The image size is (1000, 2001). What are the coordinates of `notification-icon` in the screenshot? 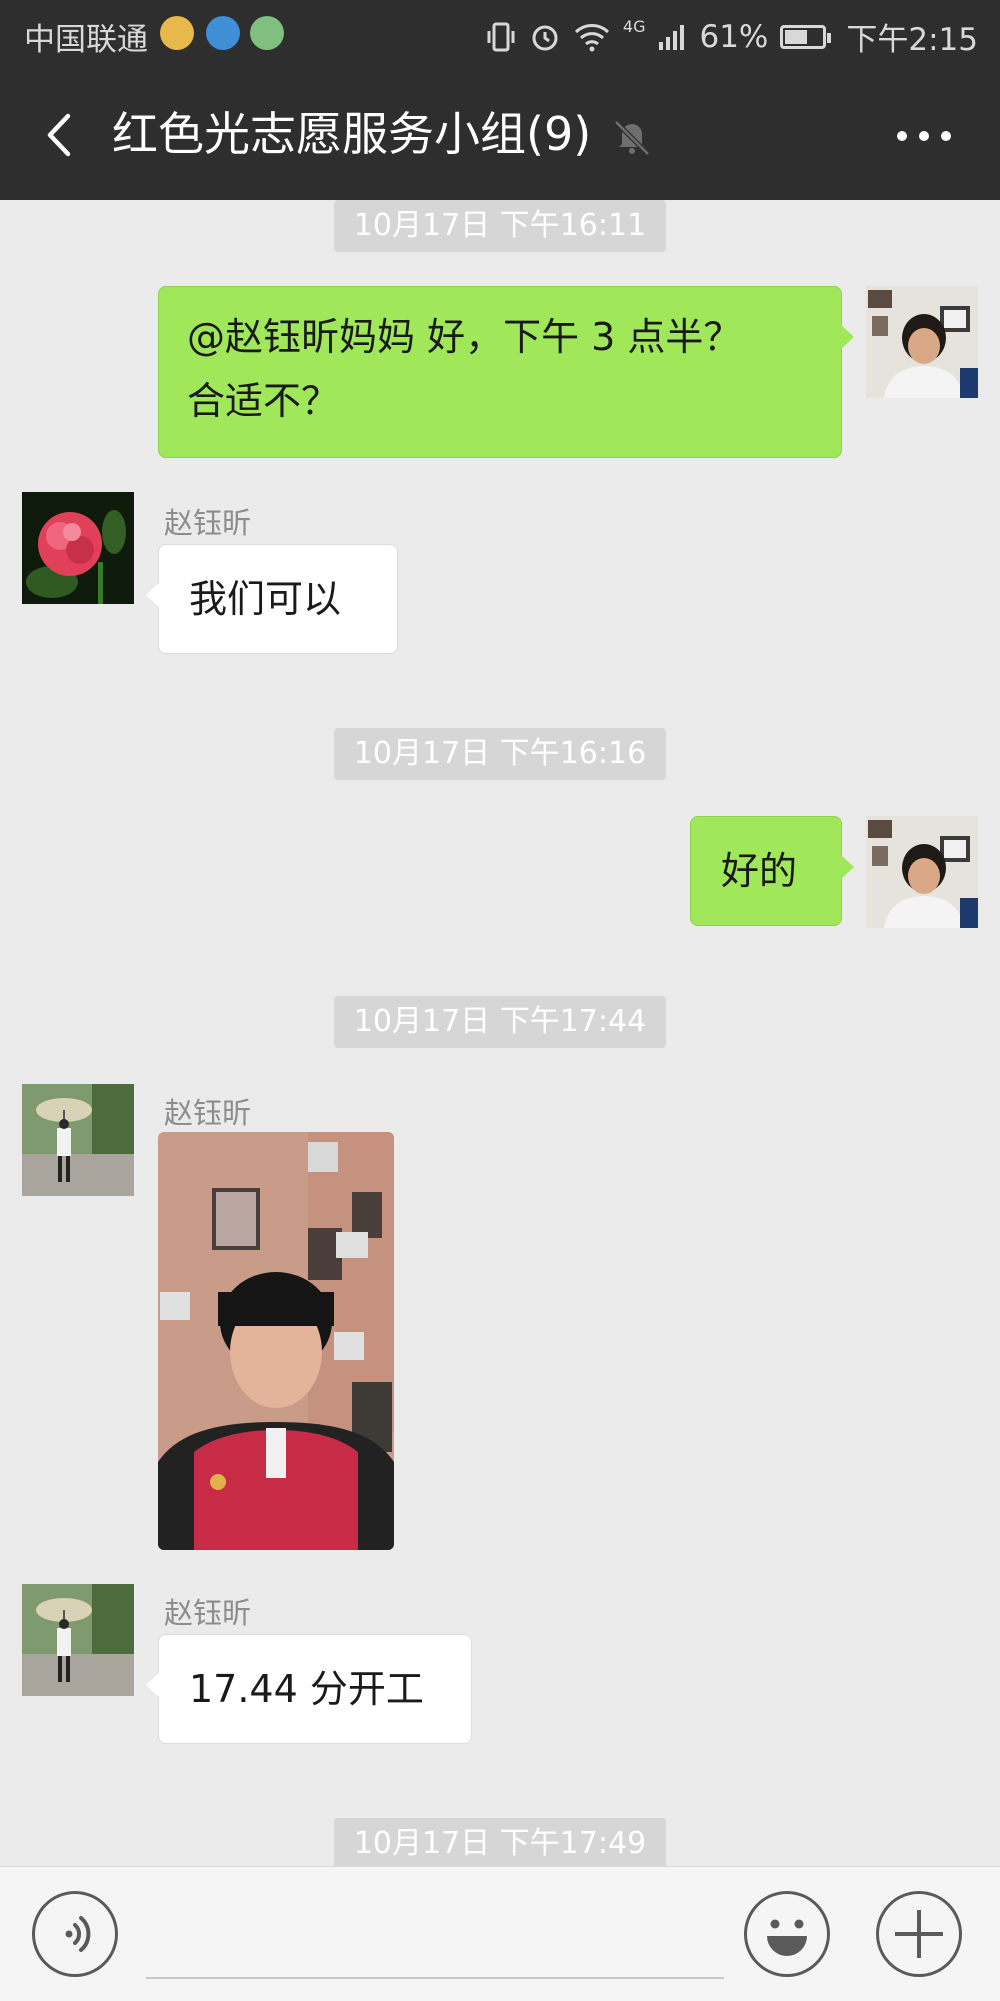 It's located at (177, 33).